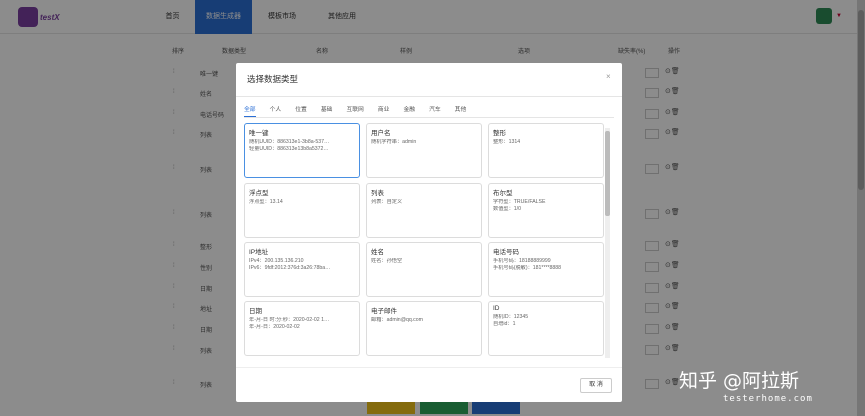 The height and width of the screenshot is (416, 865). What do you see at coordinates (507, 142) in the screenshot?
I see `card-example: 整形：1314` at bounding box center [507, 142].